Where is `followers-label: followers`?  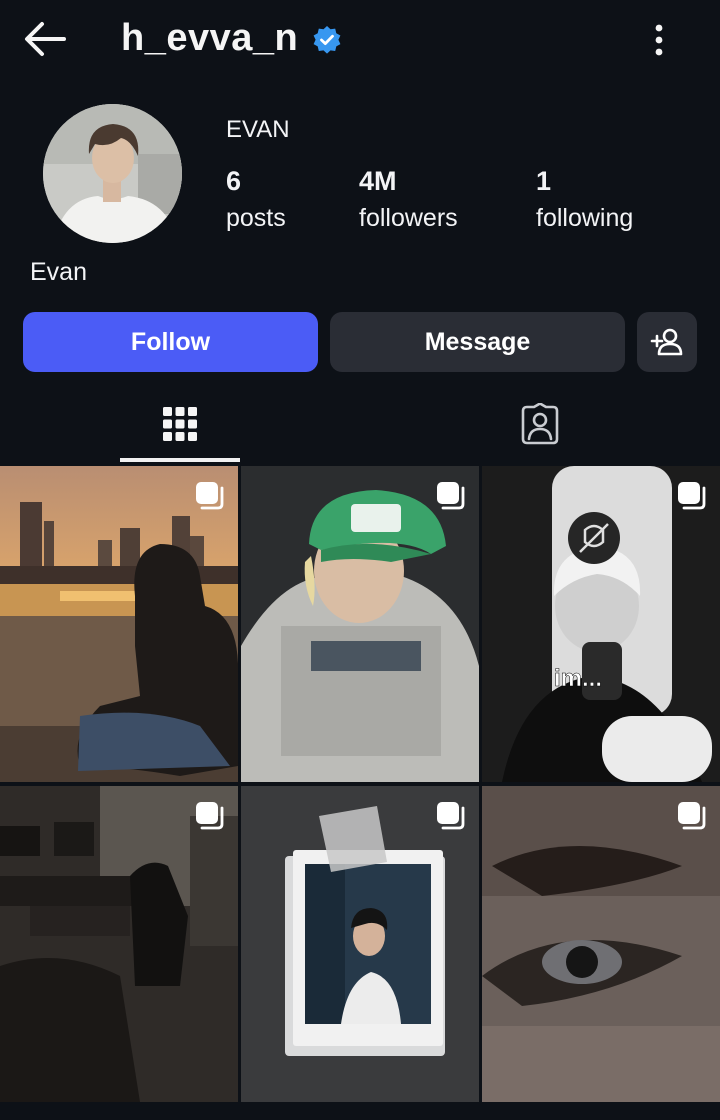 followers-label: followers is located at coordinates (408, 218).